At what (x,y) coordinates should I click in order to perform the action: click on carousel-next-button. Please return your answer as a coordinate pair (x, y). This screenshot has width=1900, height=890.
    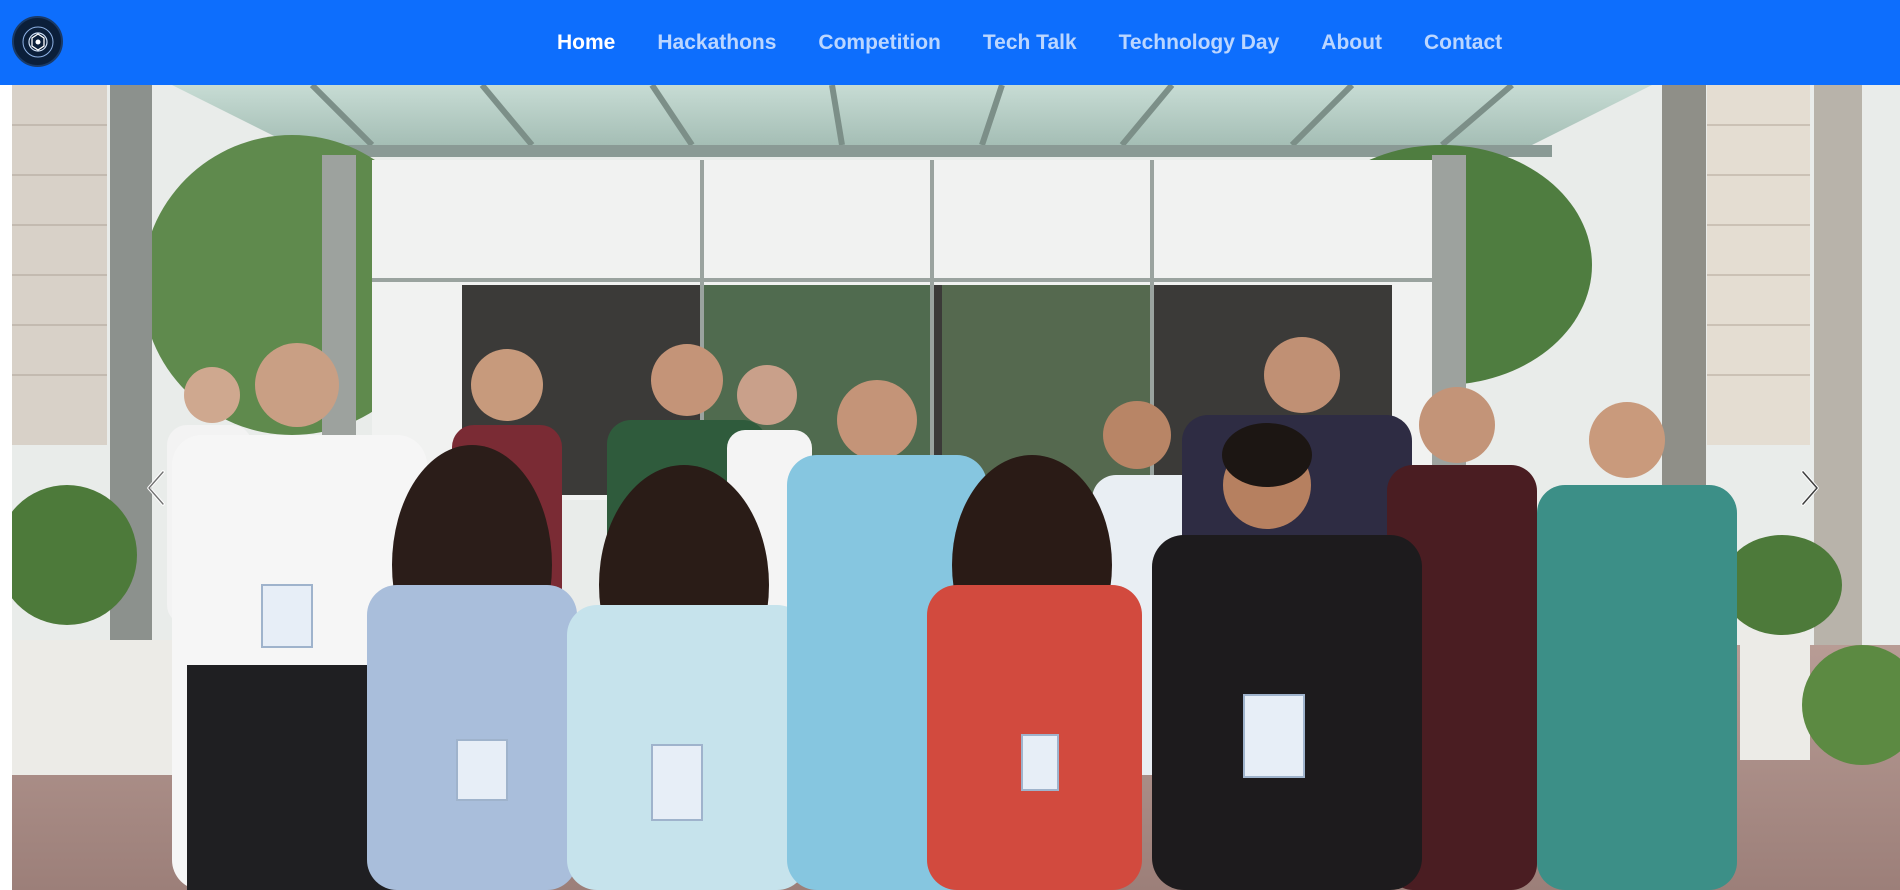
    Looking at the image, I should click on (1810, 487).